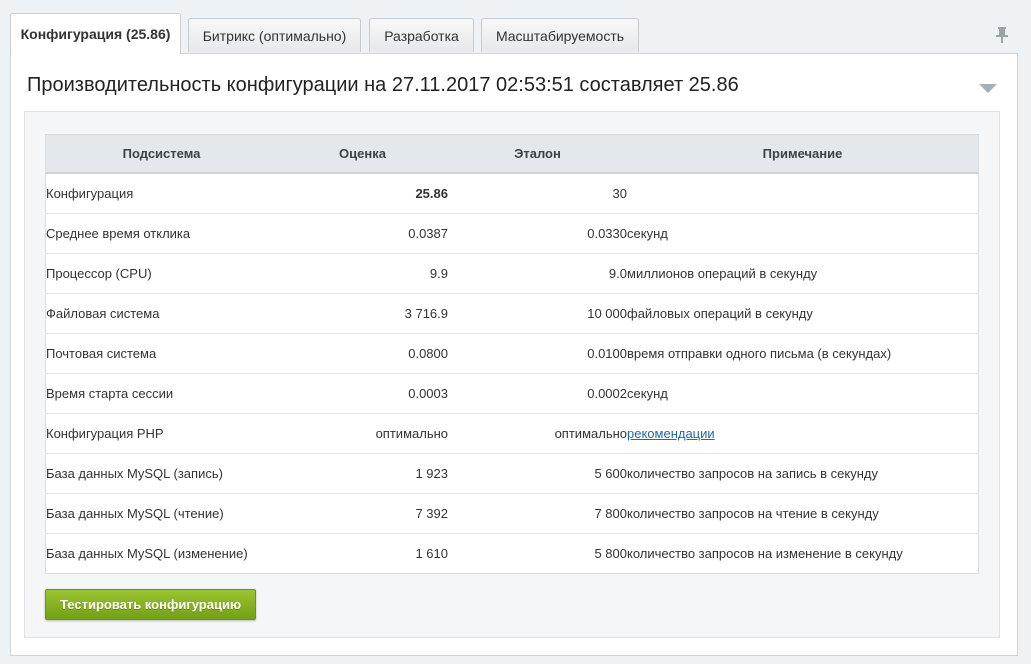 This screenshot has width=1031, height=664. Describe the element at coordinates (95, 33) in the screenshot. I see `tab-configuration: Конфигурация (25.86)` at that location.